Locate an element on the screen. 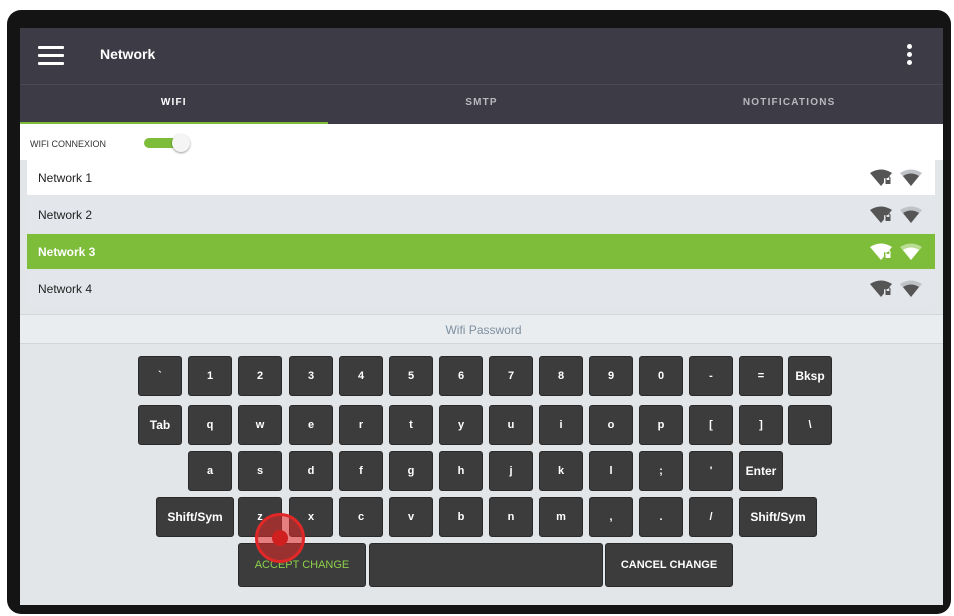  key-o: o is located at coordinates (611, 425).